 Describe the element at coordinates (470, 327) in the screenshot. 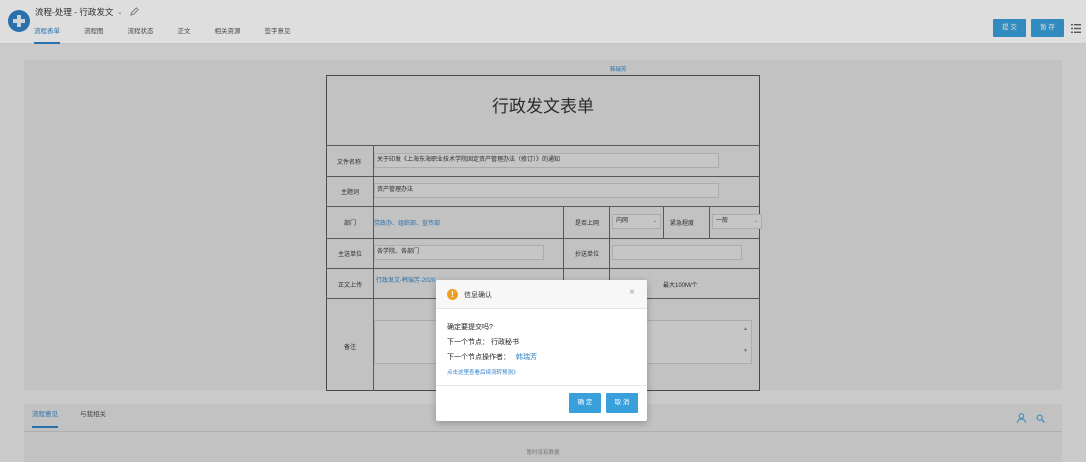

I see `confirm-question: 确定要提交吗?` at that location.